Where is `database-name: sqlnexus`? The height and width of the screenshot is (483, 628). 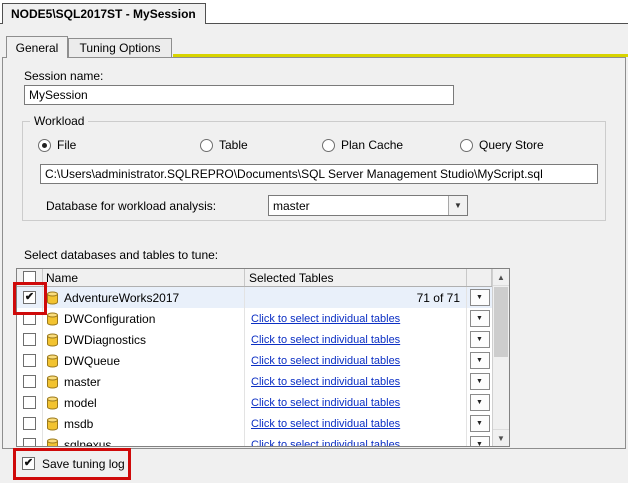
database-name: sqlnexus is located at coordinates (88, 442).